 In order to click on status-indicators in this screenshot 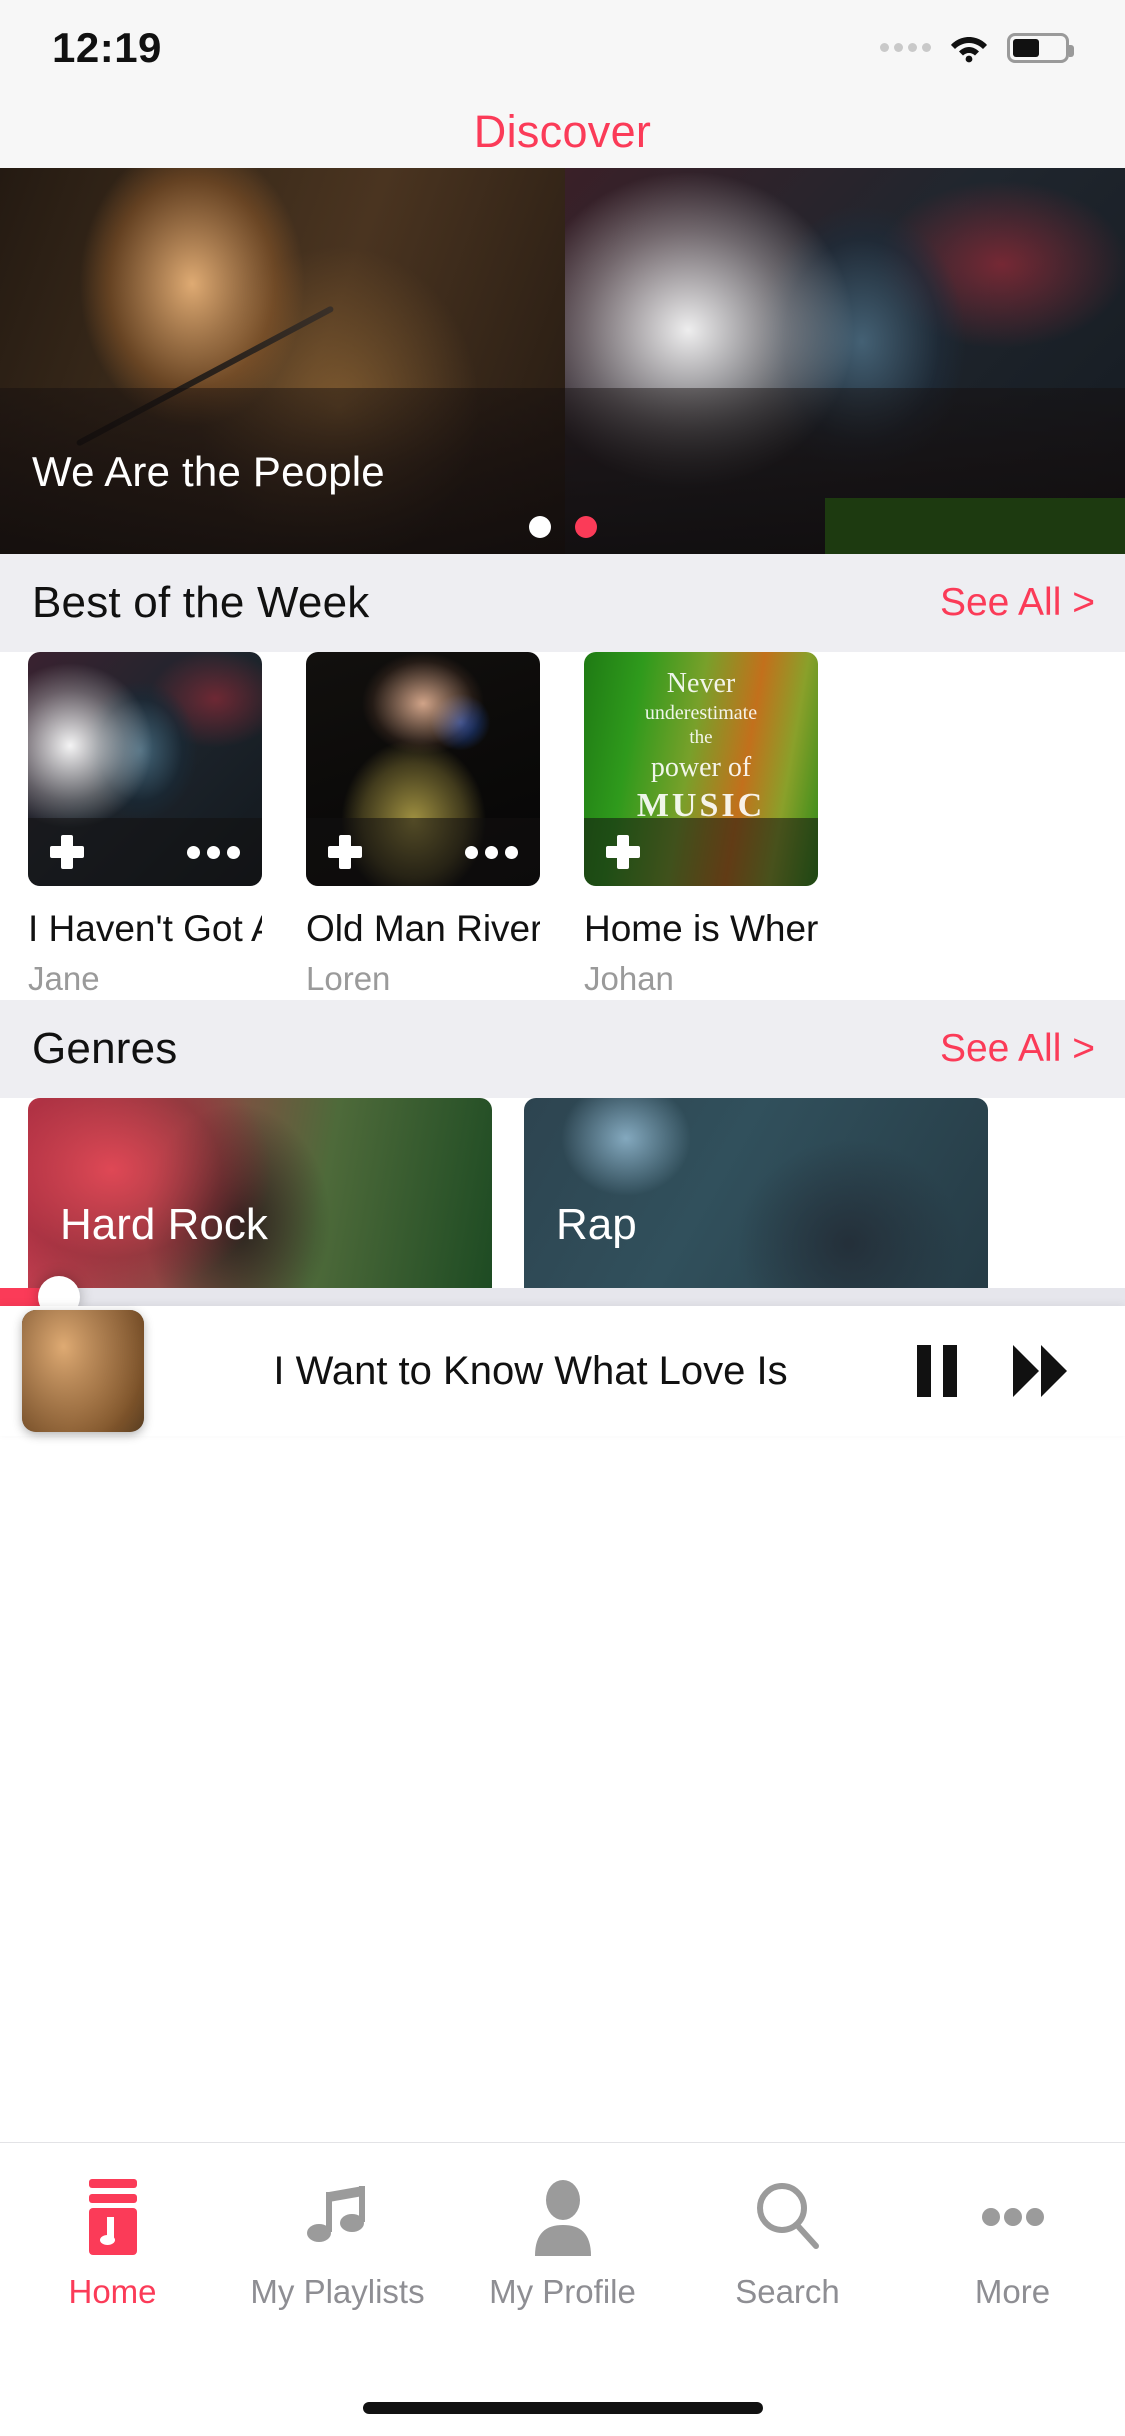, I will do `click(977, 47)`.